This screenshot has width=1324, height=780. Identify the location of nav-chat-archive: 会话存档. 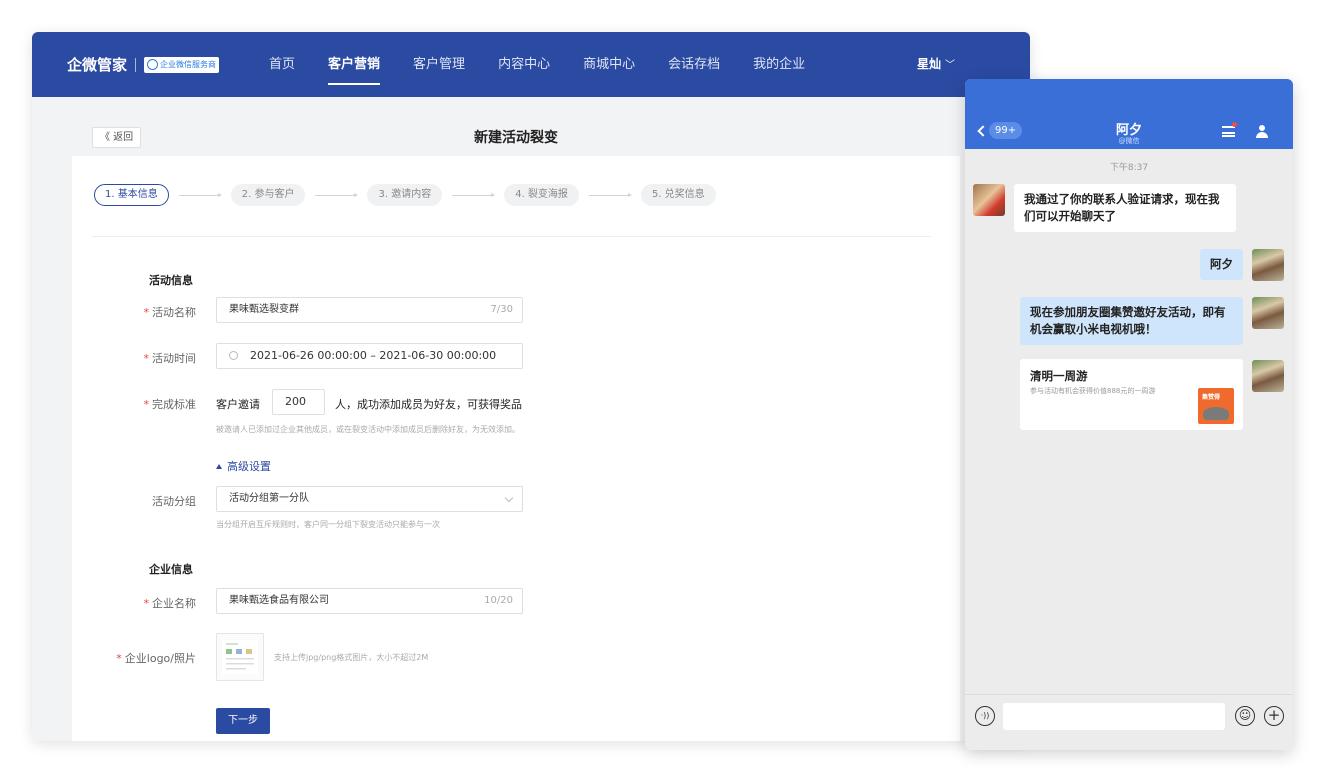
(694, 64).